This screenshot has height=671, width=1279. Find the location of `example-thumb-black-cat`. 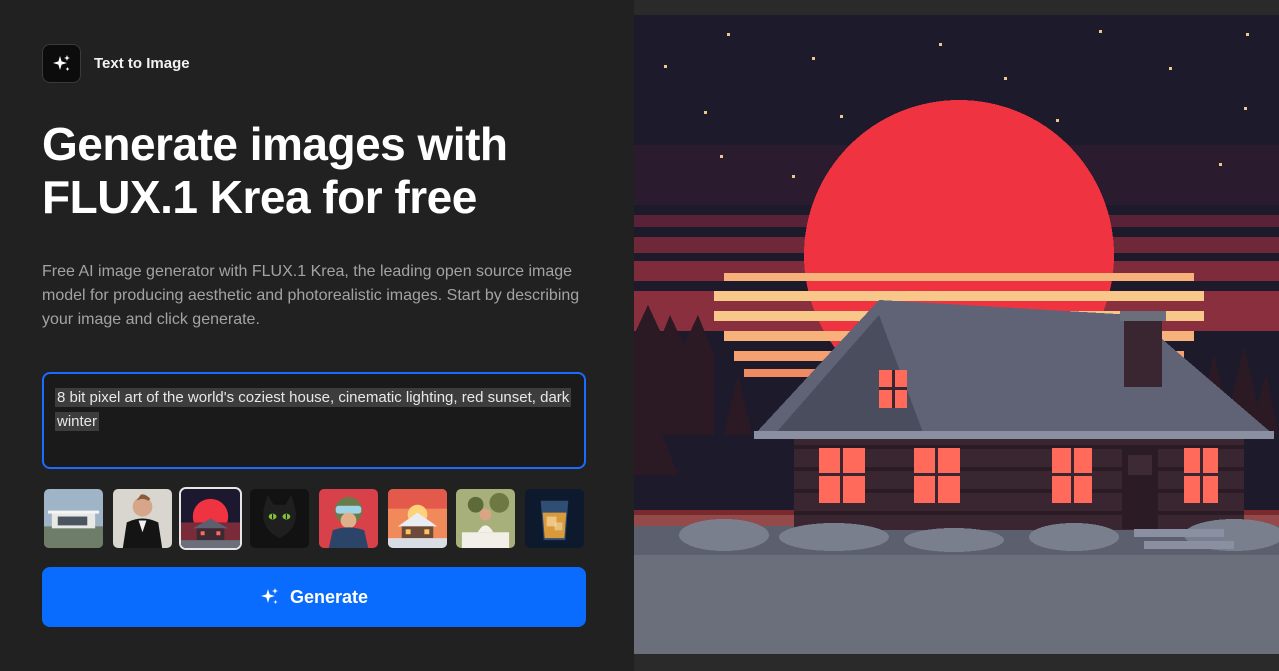

example-thumb-black-cat is located at coordinates (279, 518).